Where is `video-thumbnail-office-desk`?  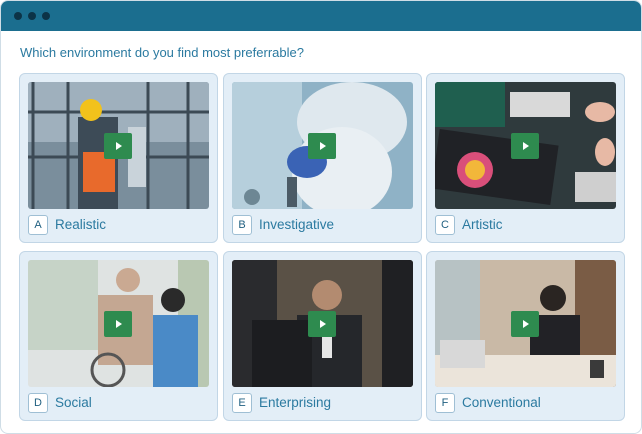
video-thumbnail-office-desk is located at coordinates (525, 323).